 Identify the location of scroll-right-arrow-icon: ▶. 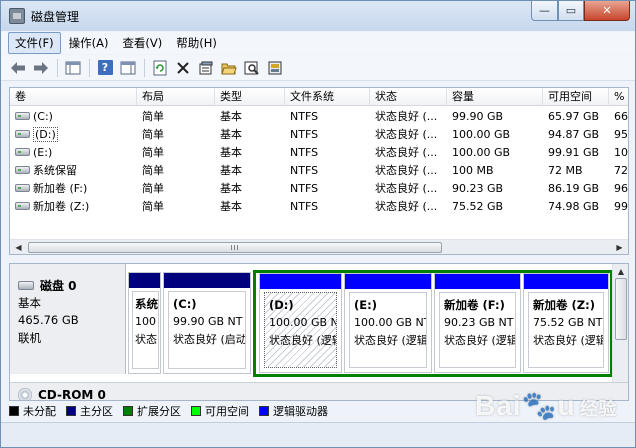
(619, 247).